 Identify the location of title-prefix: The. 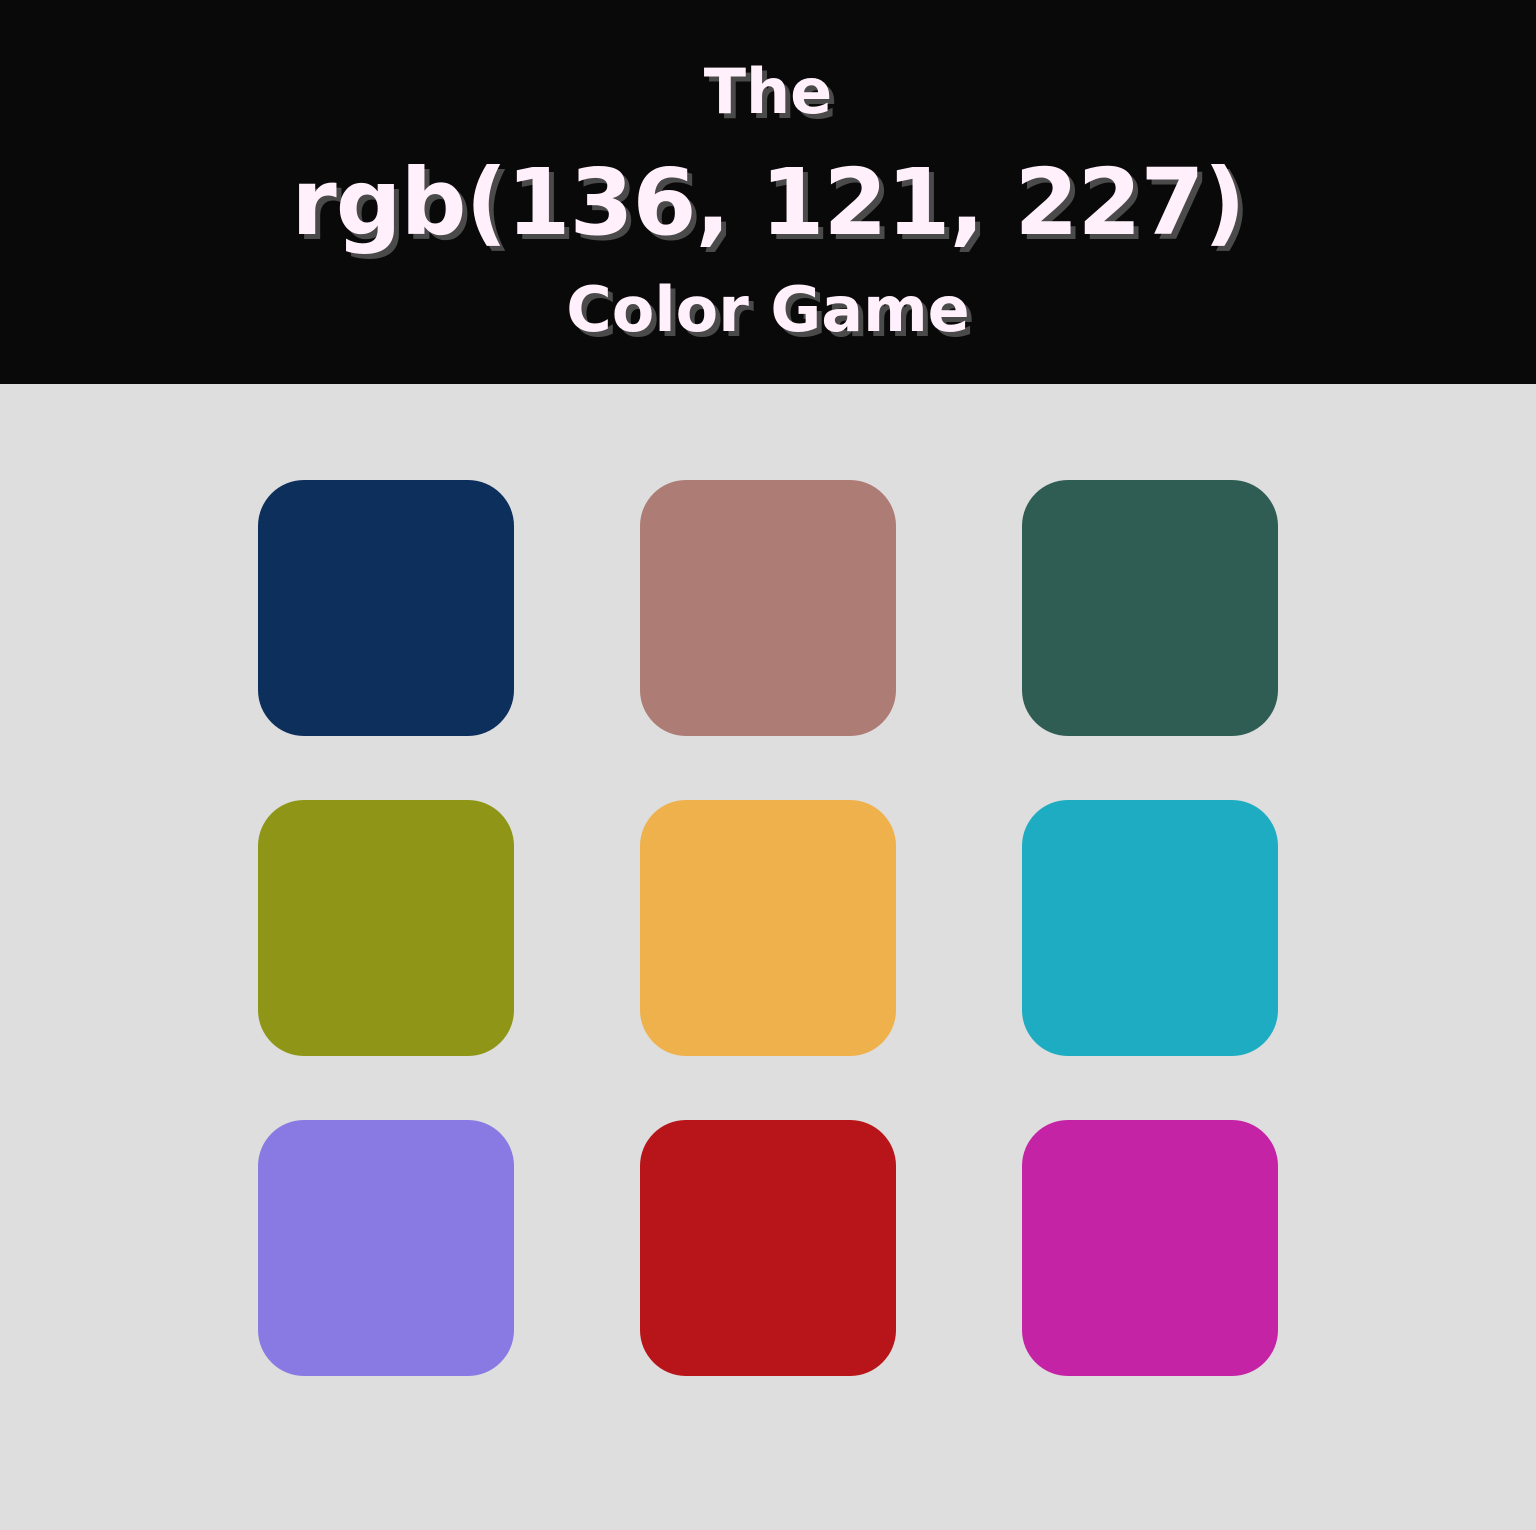
(768, 91).